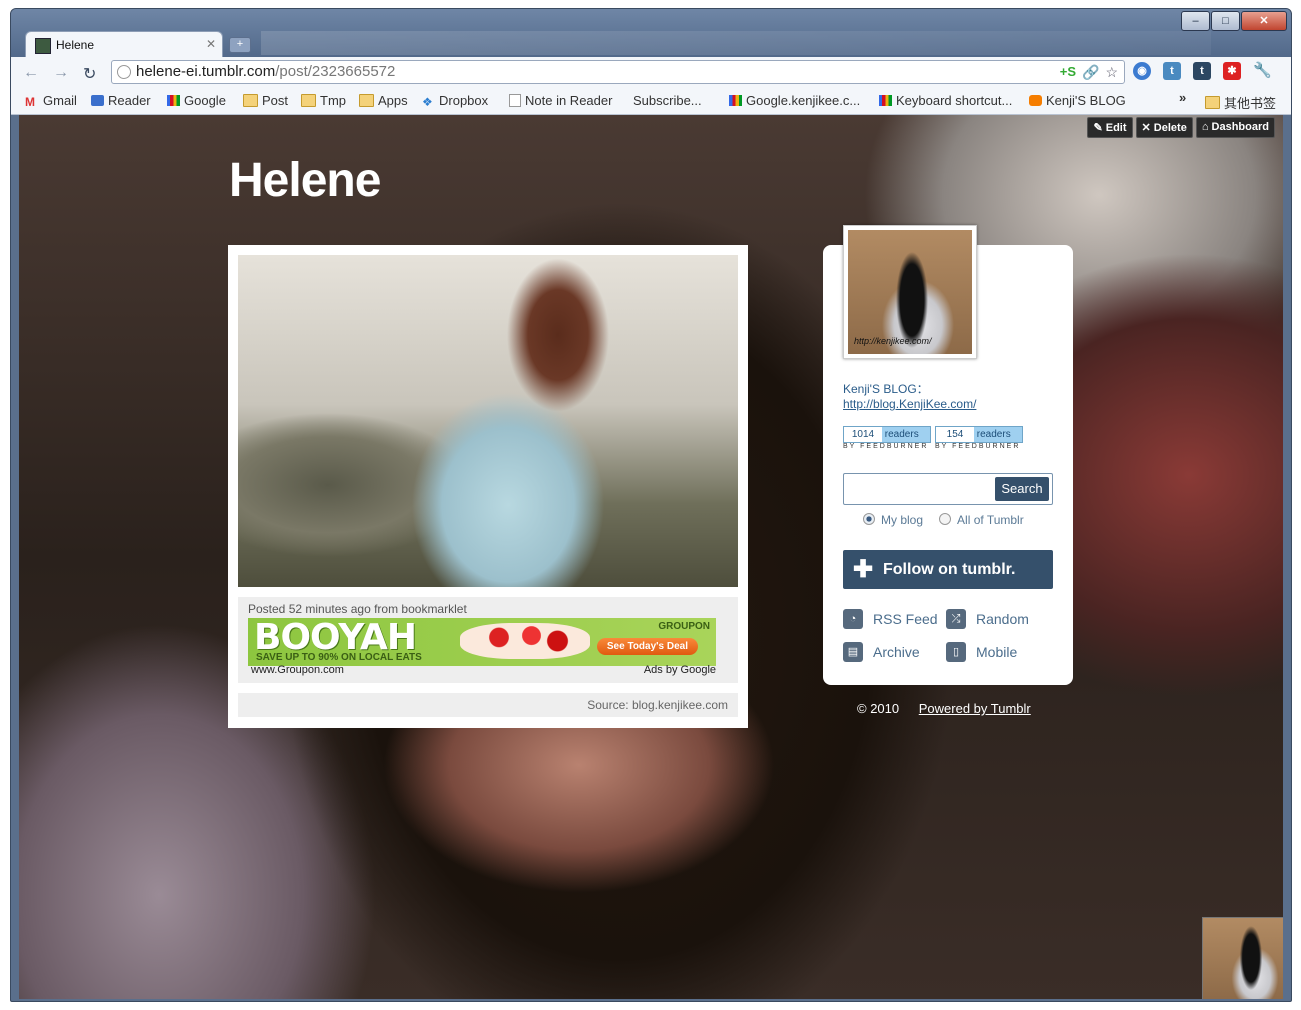 The width and height of the screenshot is (1301, 1010). Describe the element at coordinates (881, 652) in the screenshot. I see `archive-link: ▤ Archive` at that location.